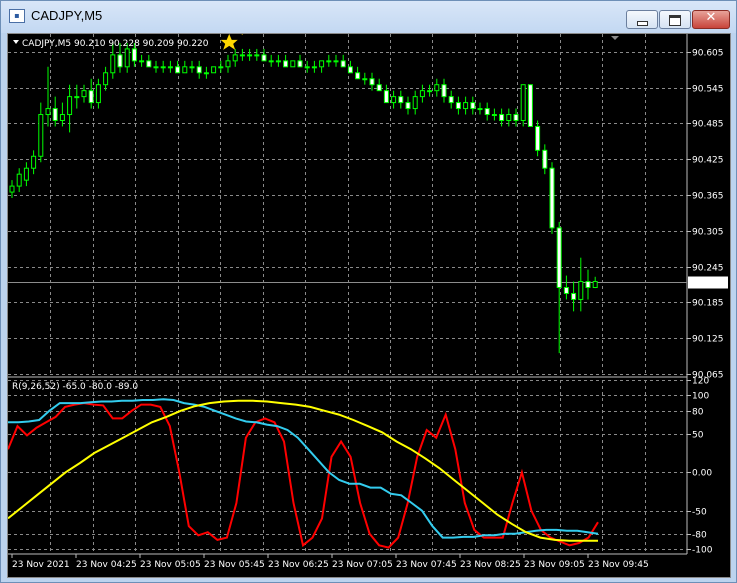 The height and width of the screenshot is (583, 737). Describe the element at coordinates (708, 125) in the screenshot. I see `price-tick-label: 90.485` at that location.